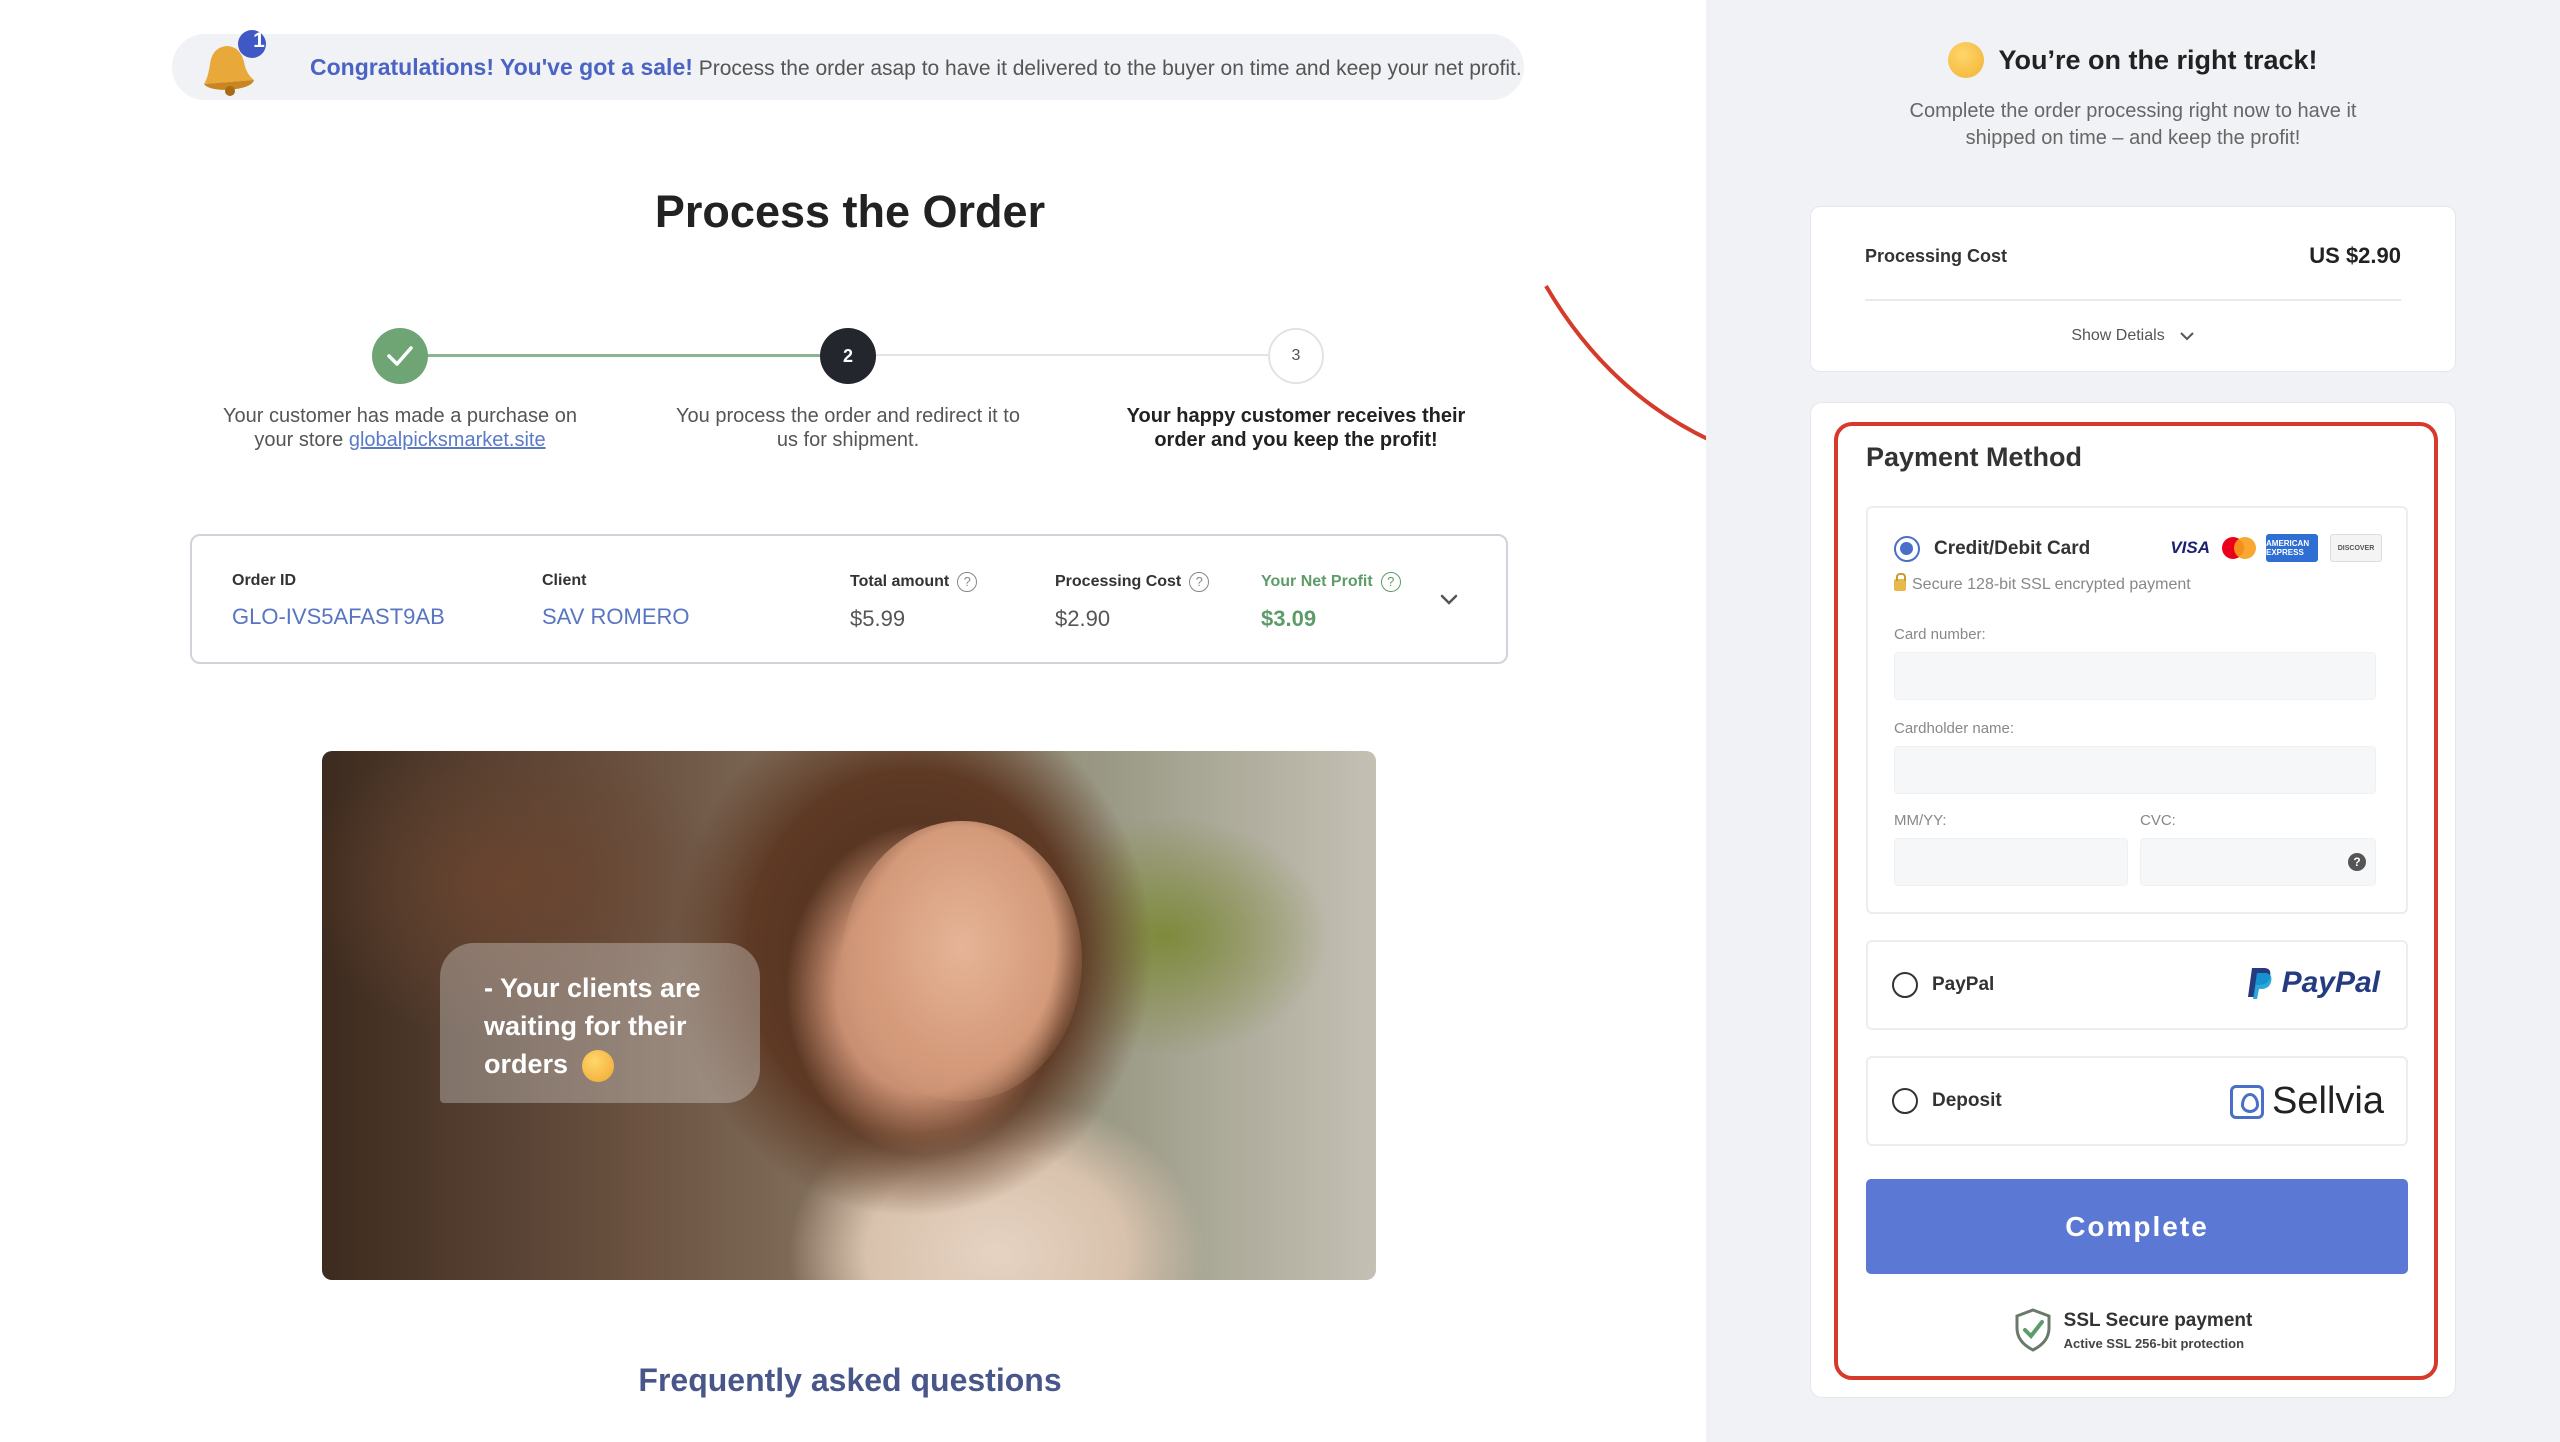 Image resolution: width=2560 pixels, height=1442 pixels. I want to click on ssl-secure-title: SSL Secure payment, so click(2158, 1320).